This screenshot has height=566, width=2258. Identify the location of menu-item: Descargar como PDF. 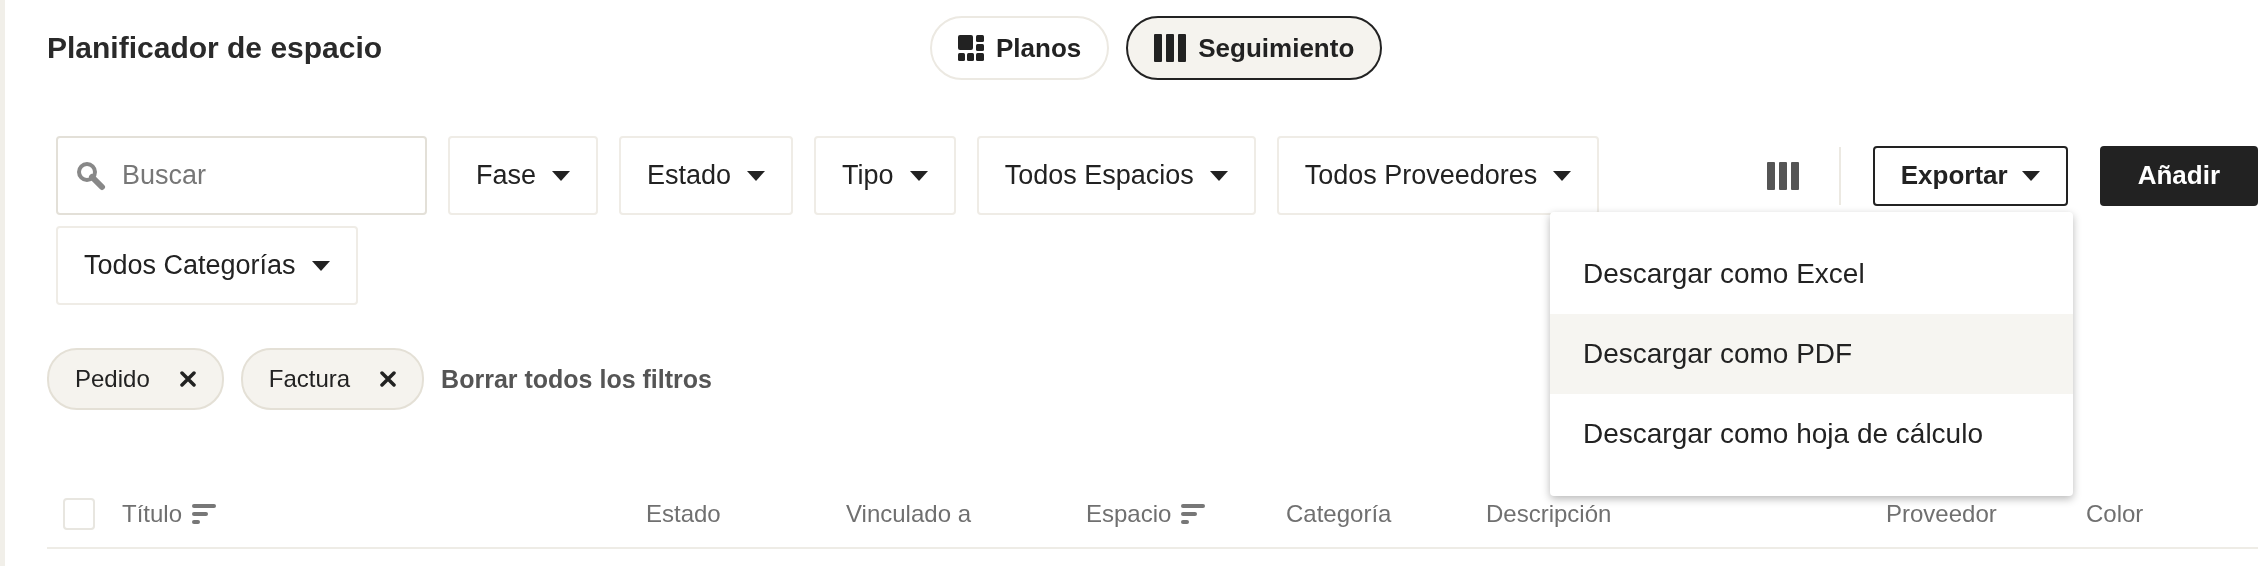
(1811, 354).